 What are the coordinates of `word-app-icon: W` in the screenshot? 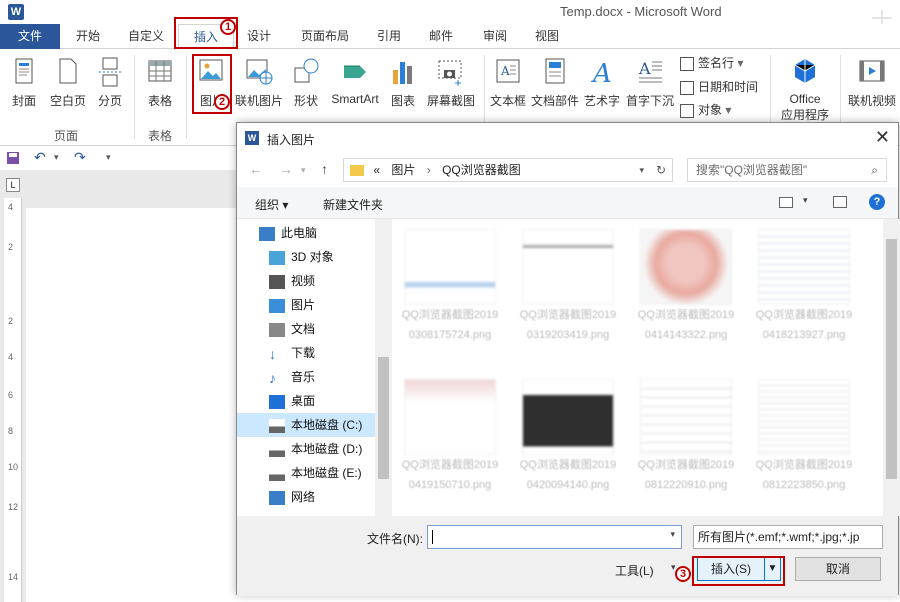 It's located at (16, 12).